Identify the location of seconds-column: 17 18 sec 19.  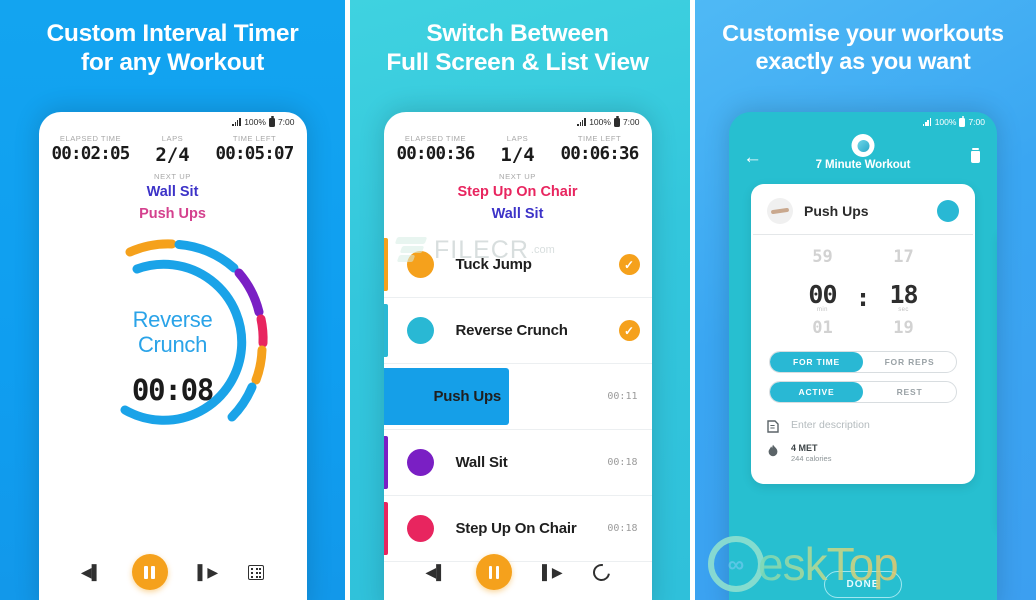
(904, 294).